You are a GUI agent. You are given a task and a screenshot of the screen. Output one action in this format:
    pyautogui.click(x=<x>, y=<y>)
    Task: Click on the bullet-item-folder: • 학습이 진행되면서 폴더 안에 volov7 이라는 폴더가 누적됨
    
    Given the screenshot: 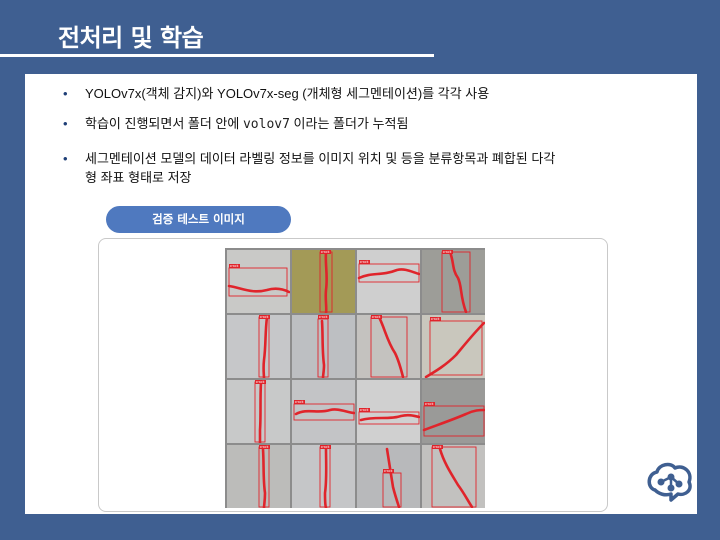 What is the action you would take?
    pyautogui.click(x=368, y=124)
    